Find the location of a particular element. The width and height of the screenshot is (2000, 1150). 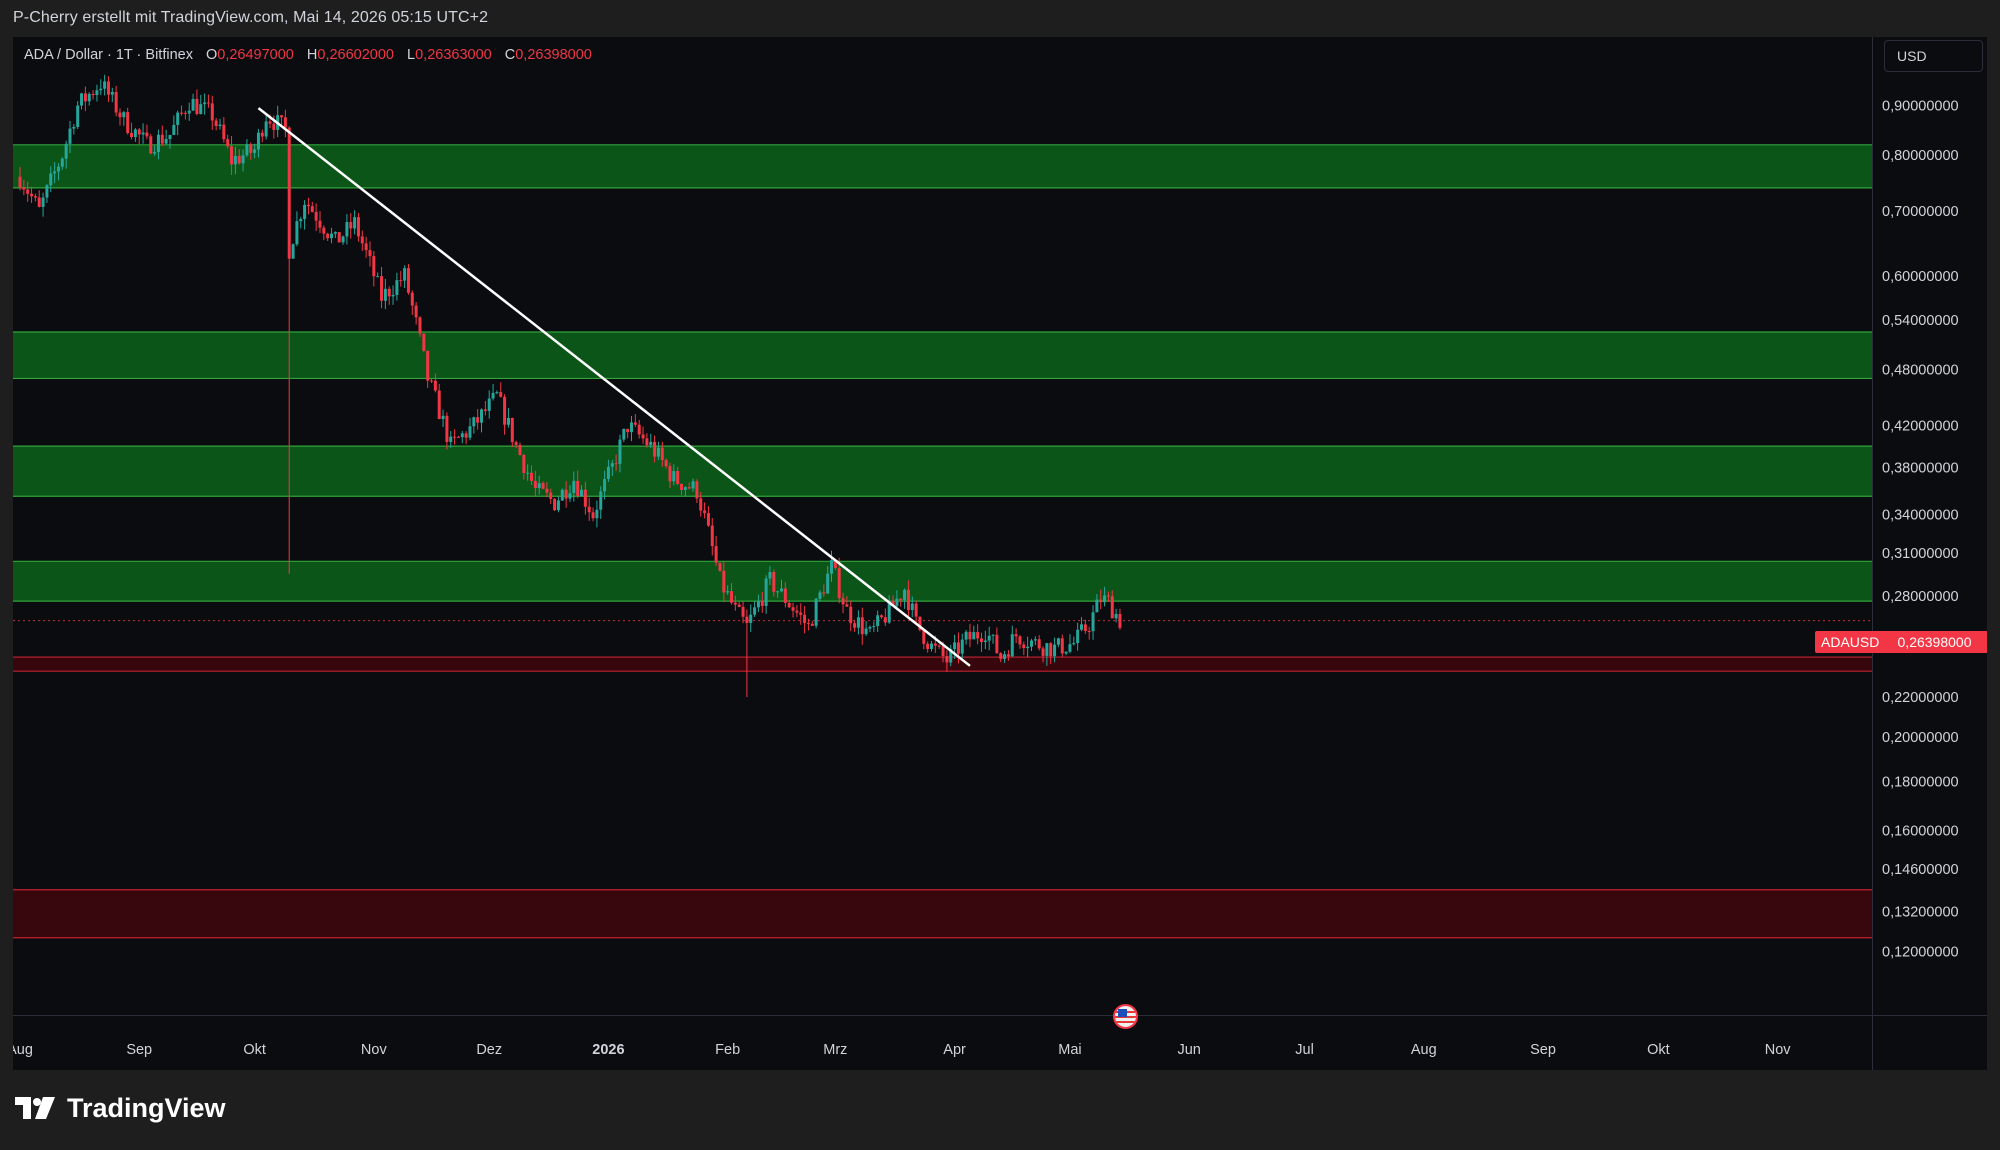

us-flag-event-icon is located at coordinates (1125, 1016).